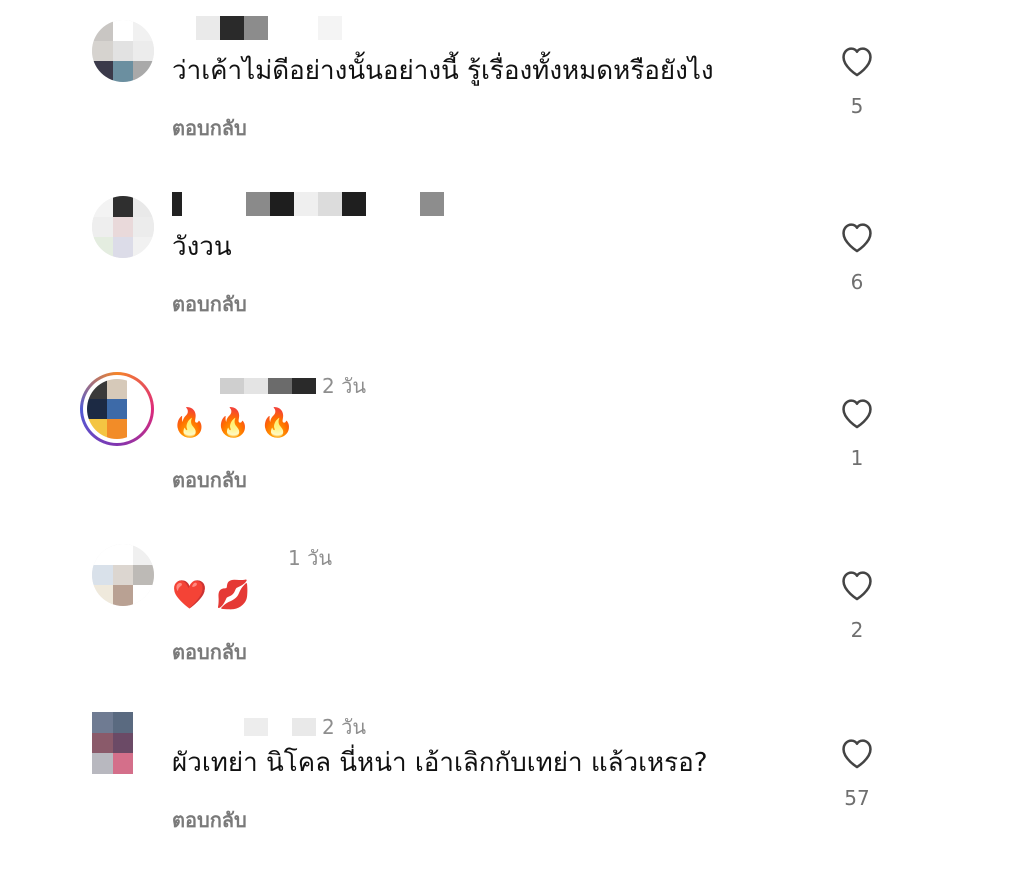 The image size is (1024, 884). Describe the element at coordinates (310, 558) in the screenshot. I see `comment-time: 1 วัน` at that location.